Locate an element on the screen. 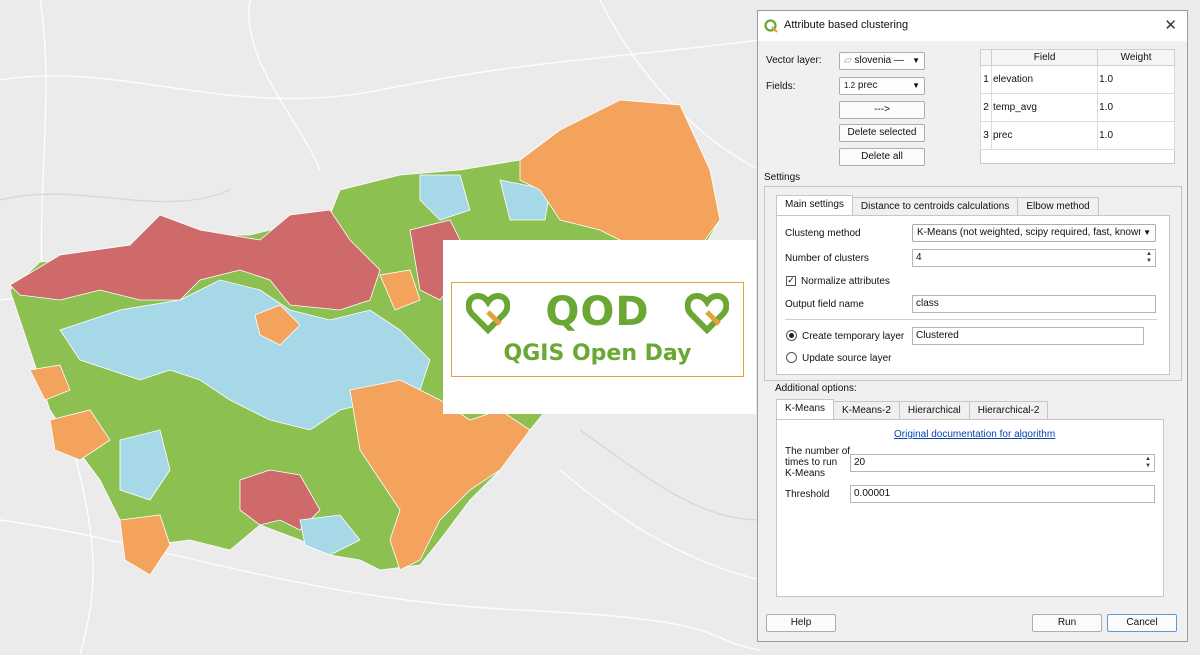 The image size is (1200, 655). normalize-checkbox: ✓ is located at coordinates (791, 281).